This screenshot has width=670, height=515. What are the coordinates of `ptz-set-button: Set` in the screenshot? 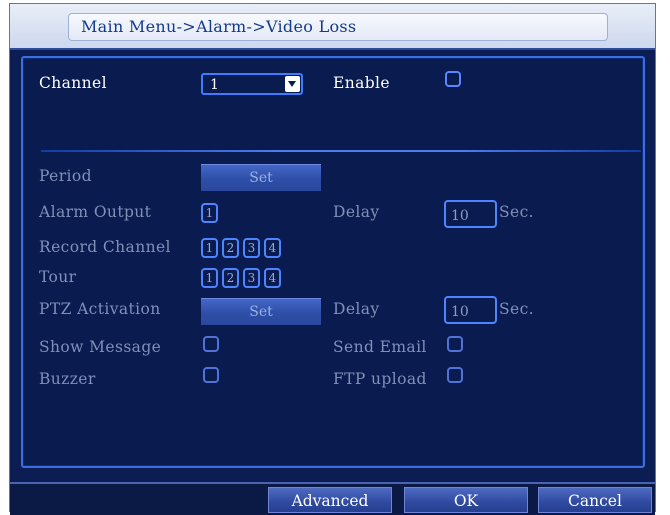 It's located at (261, 311).